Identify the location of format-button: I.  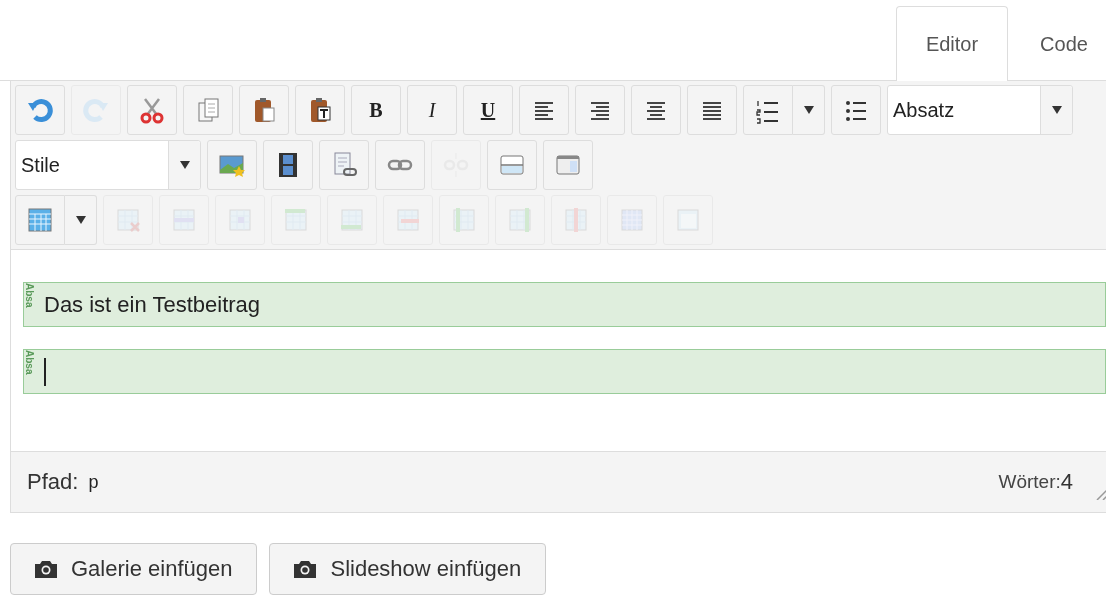
(432, 110).